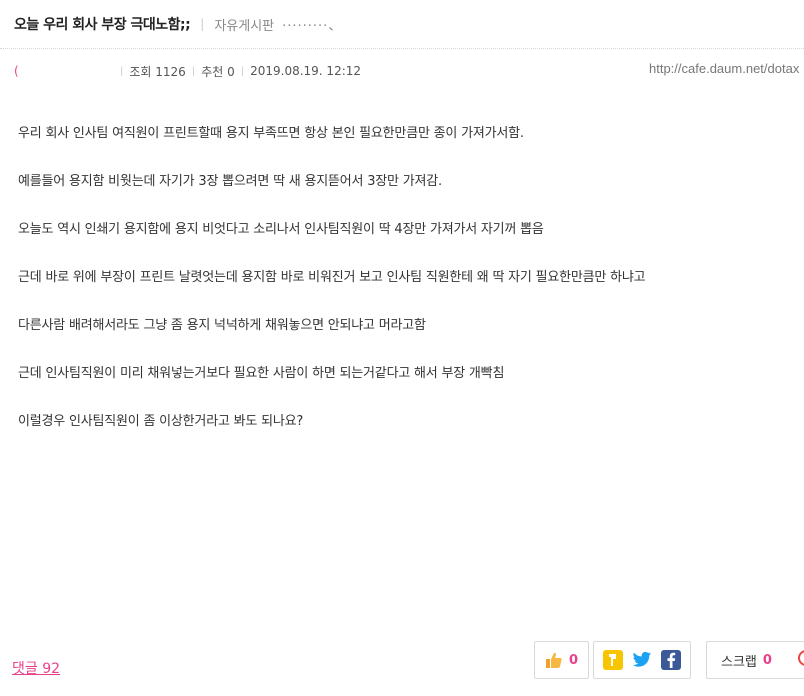 The height and width of the screenshot is (696, 804). I want to click on board-name-link: 자유게시판, so click(244, 24).